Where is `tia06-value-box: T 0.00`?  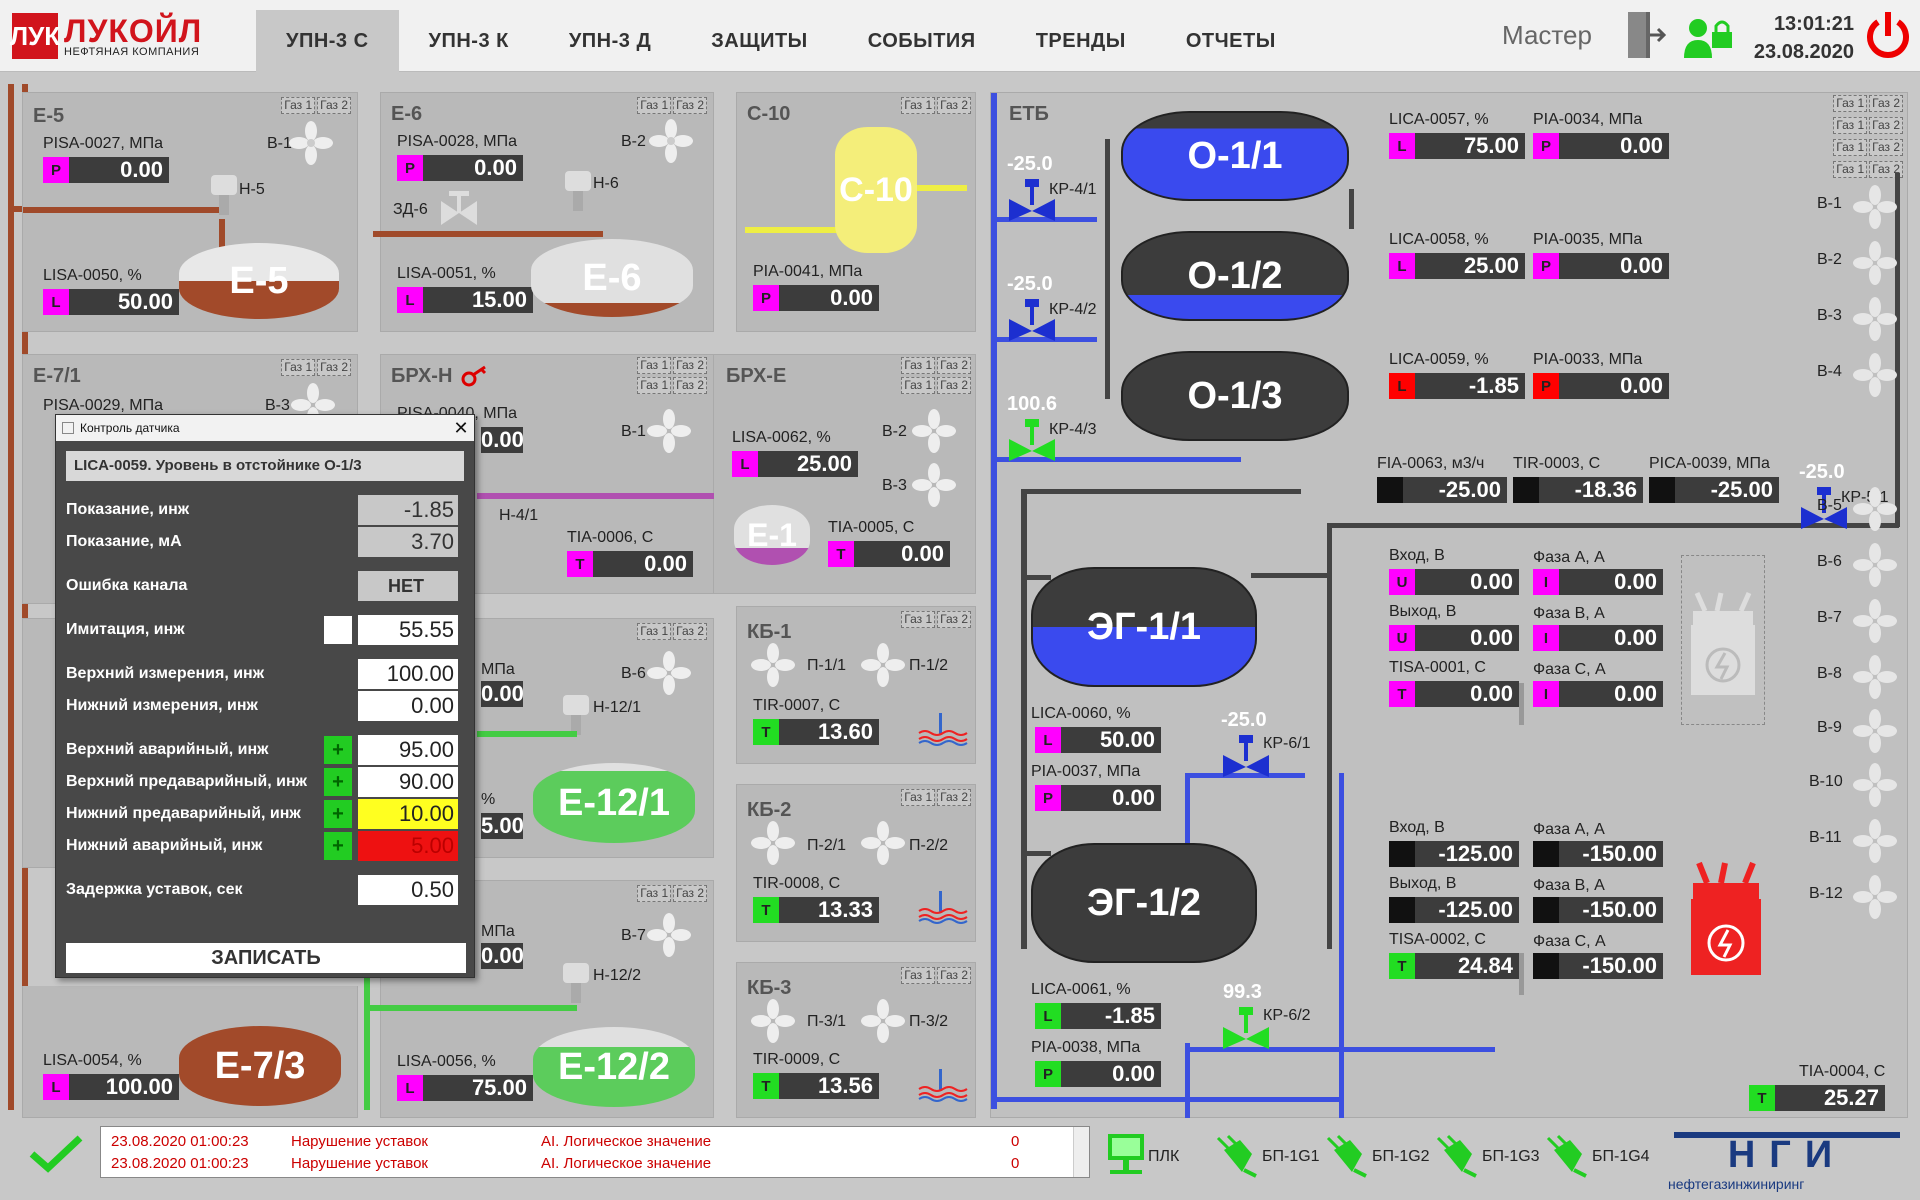
tia06-value-box: T 0.00 is located at coordinates (630, 564).